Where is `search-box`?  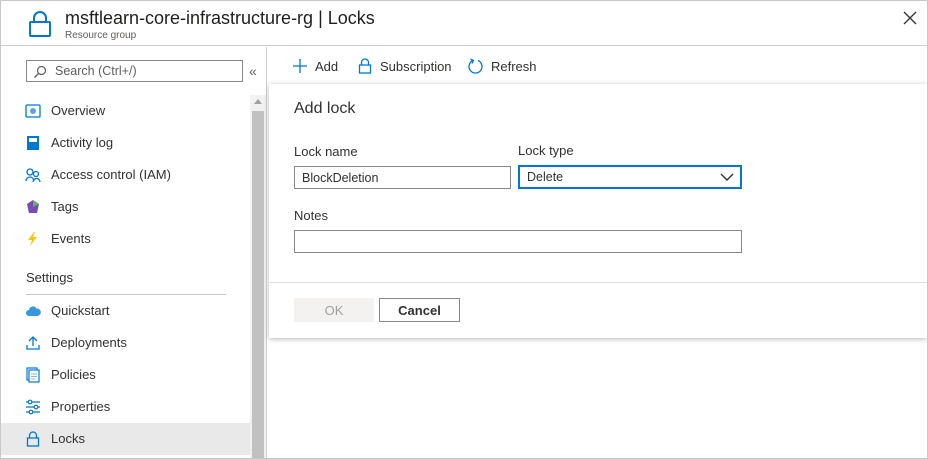
search-box is located at coordinates (134, 71).